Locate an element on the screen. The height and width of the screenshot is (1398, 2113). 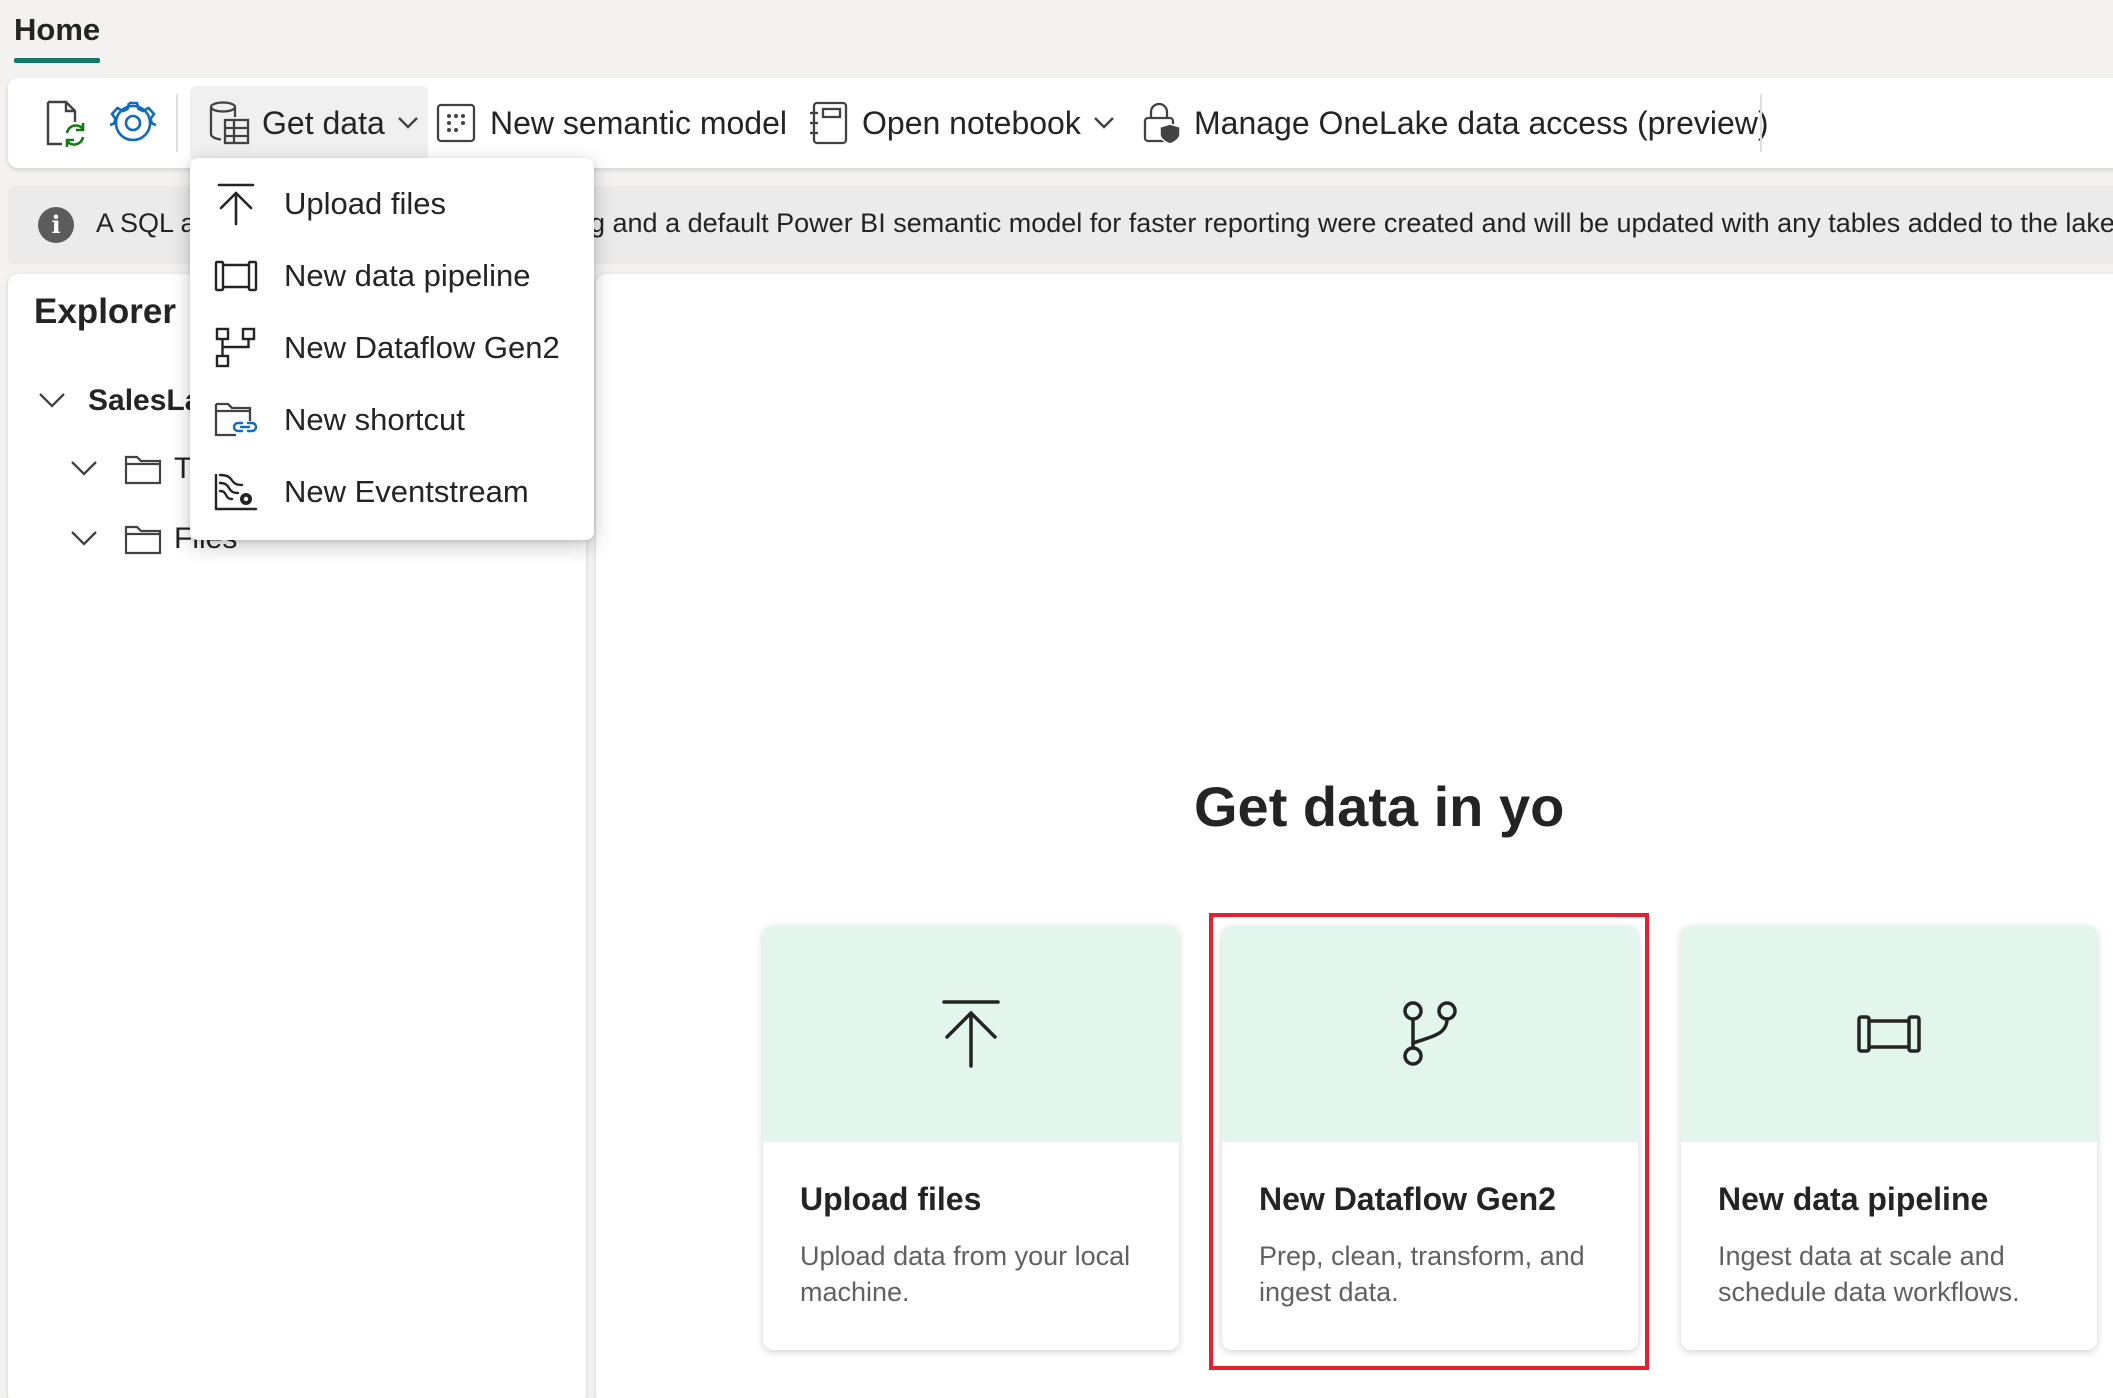
tree-item-lakehouse: SalesLa is located at coordinates (119, 401).